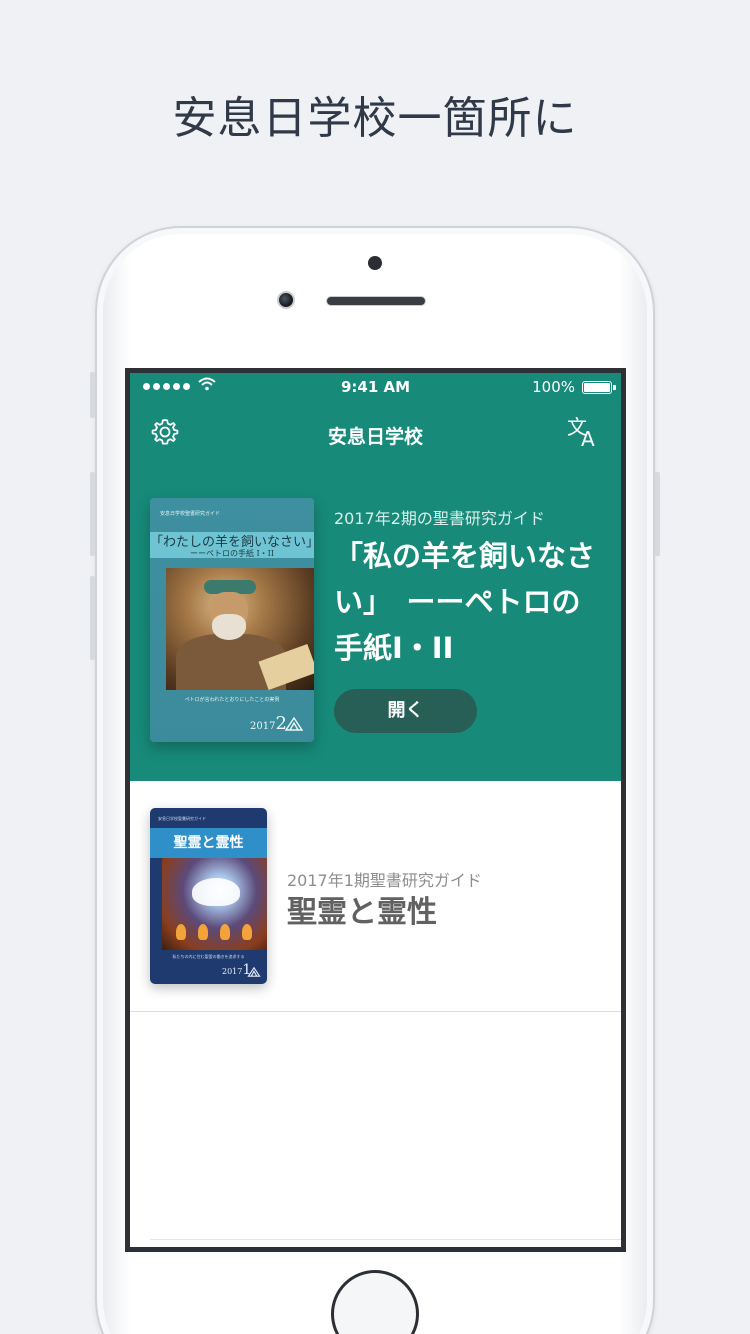  What do you see at coordinates (465, 602) in the screenshot?
I see `featured-title: 「私の羊を飼いなさい」 ーーペトロの手紙I・II` at bounding box center [465, 602].